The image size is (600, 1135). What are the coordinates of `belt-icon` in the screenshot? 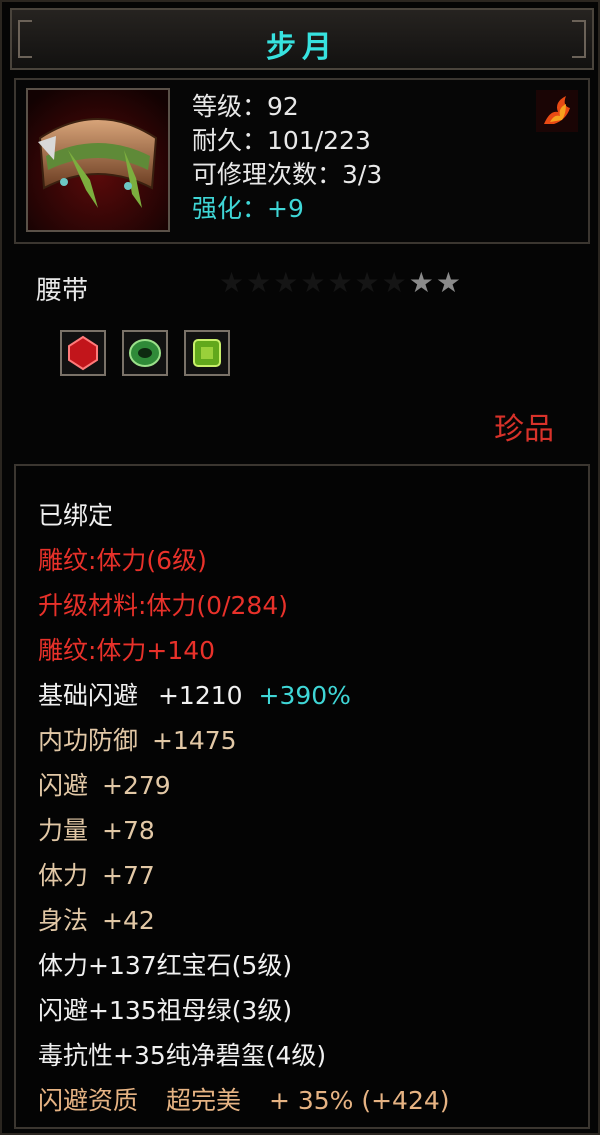 It's located at (98, 160).